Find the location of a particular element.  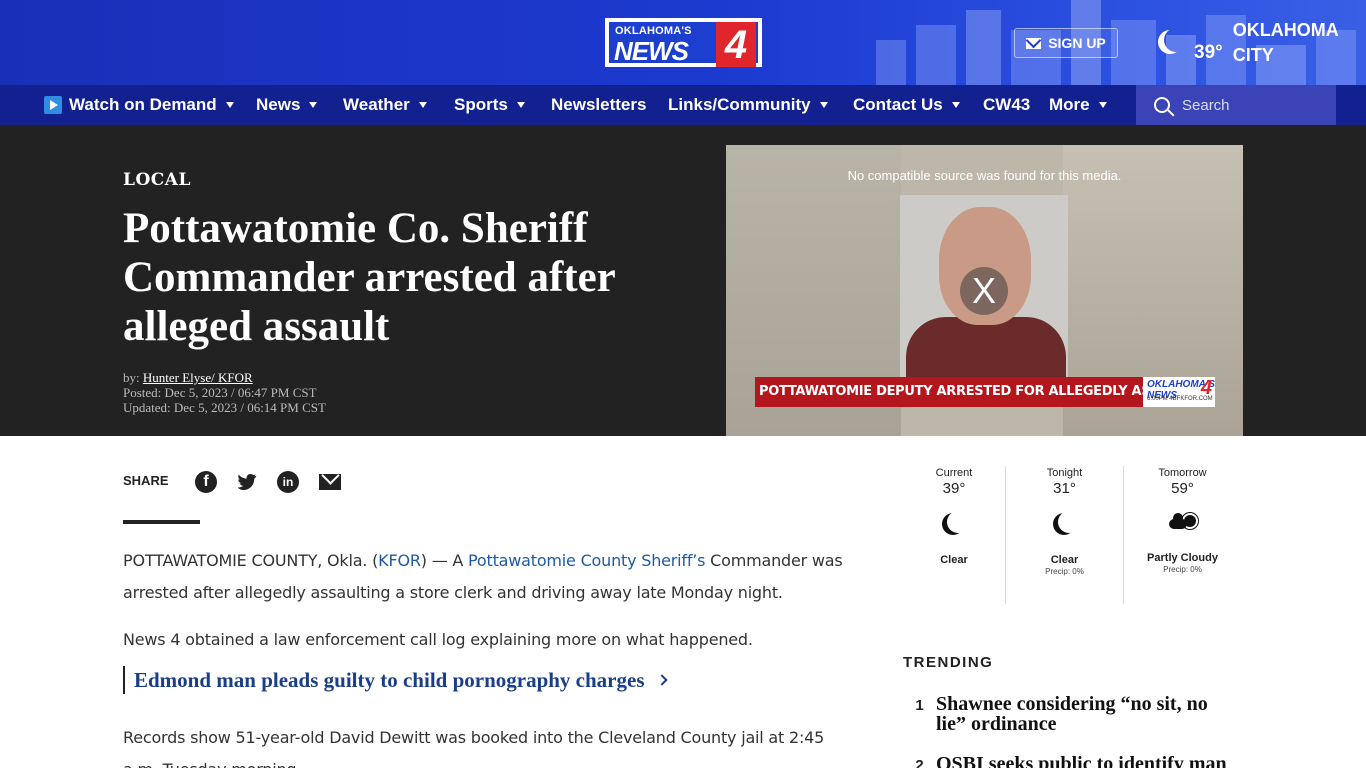

weather-temperature: 59° is located at coordinates (1182, 488).